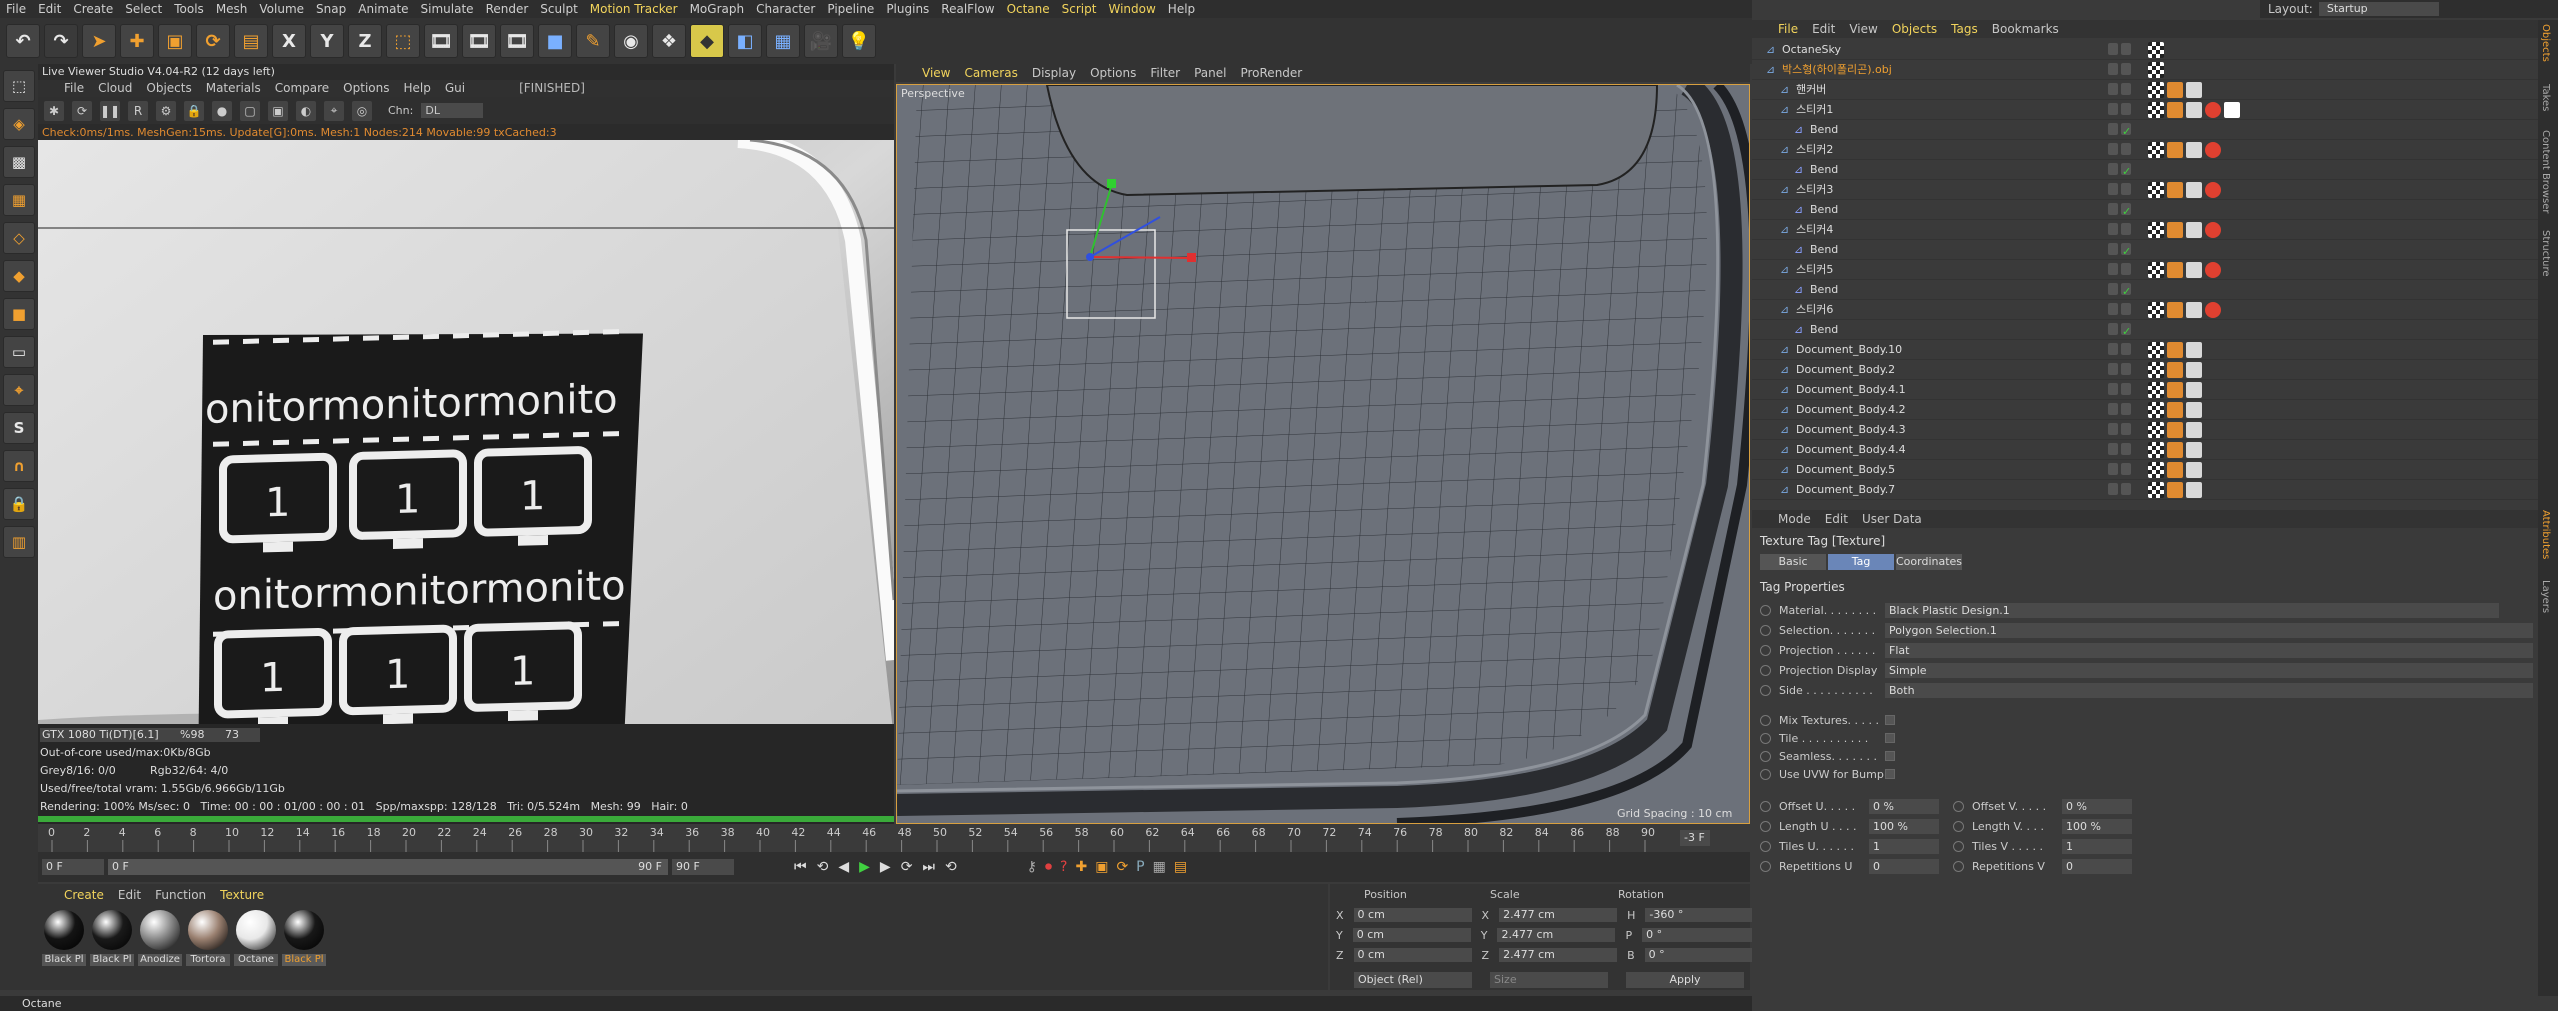  What do you see at coordinates (110, 110) in the screenshot?
I see `pause-icon: ❚❚` at bounding box center [110, 110].